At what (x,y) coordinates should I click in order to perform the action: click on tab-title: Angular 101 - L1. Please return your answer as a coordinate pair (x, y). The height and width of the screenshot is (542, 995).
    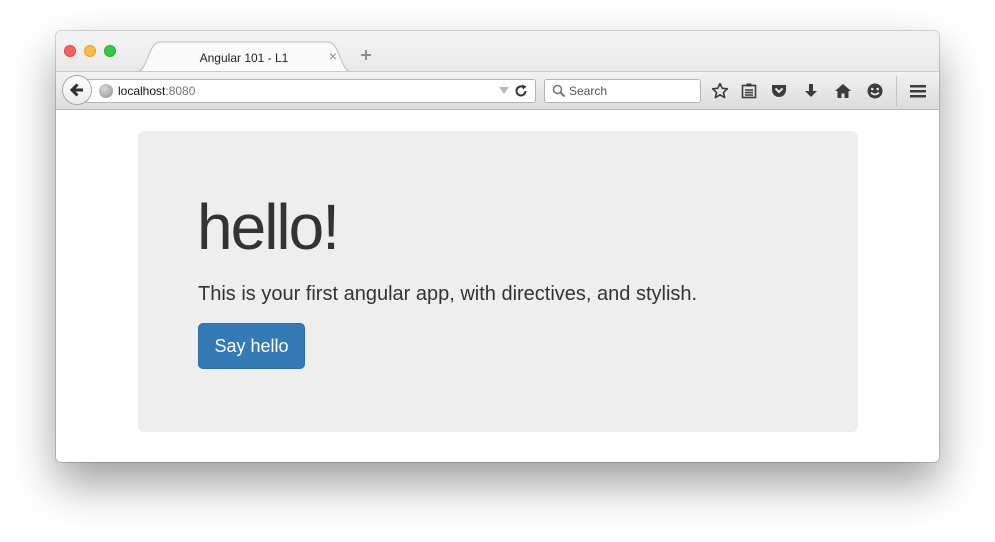
    Looking at the image, I should click on (244, 58).